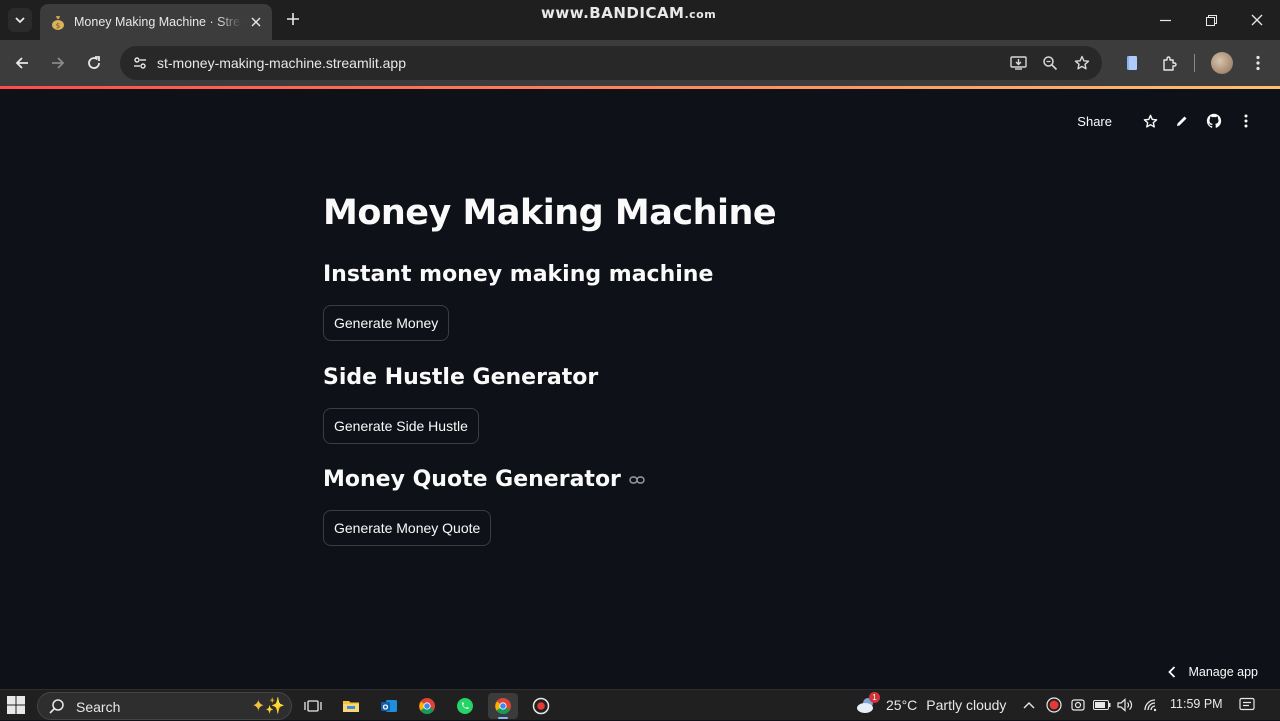 This screenshot has width=1280, height=721. I want to click on show-hidden-icons-button, so click(1029, 705).